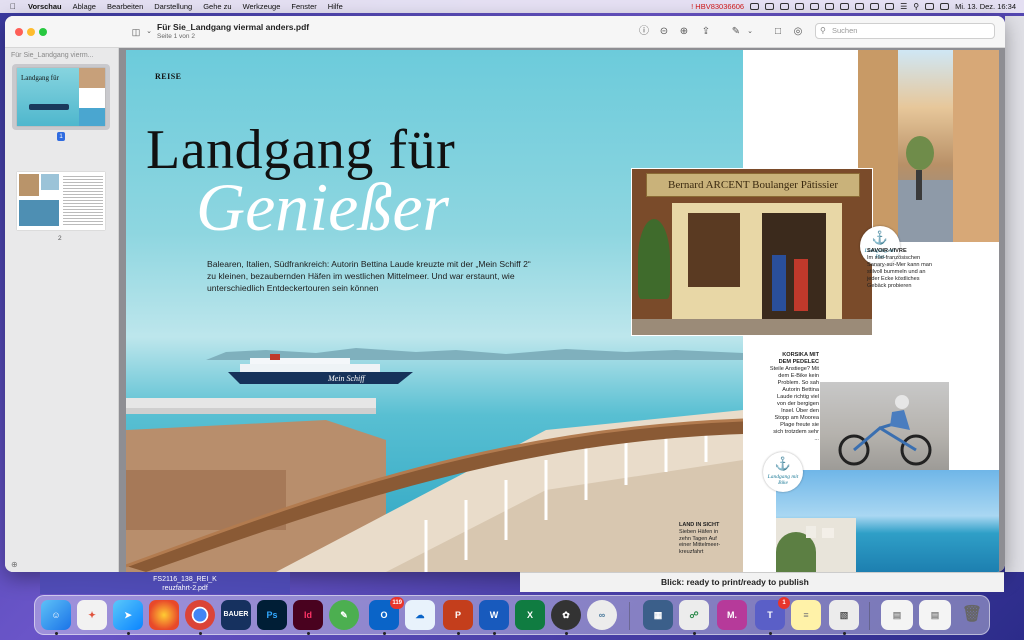  What do you see at coordinates (972, 615) in the screenshot?
I see `trash-icon: 🗑` at bounding box center [972, 615].